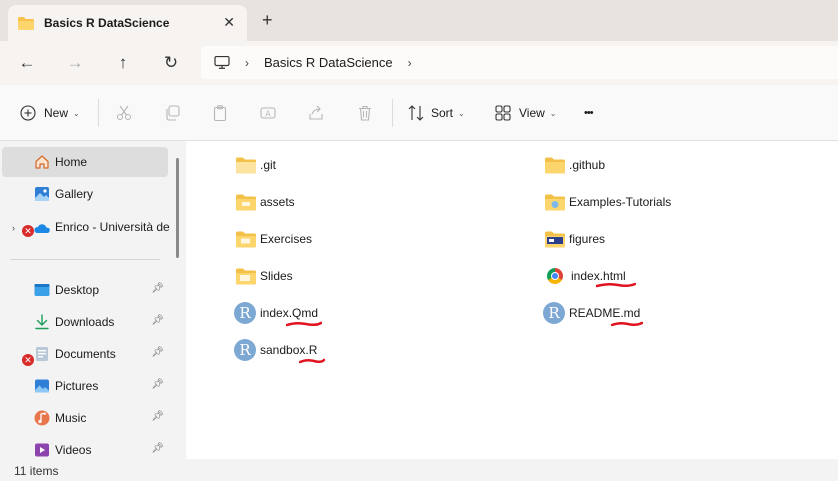  Describe the element at coordinates (42, 322) in the screenshot. I see `downloads-icon` at that location.